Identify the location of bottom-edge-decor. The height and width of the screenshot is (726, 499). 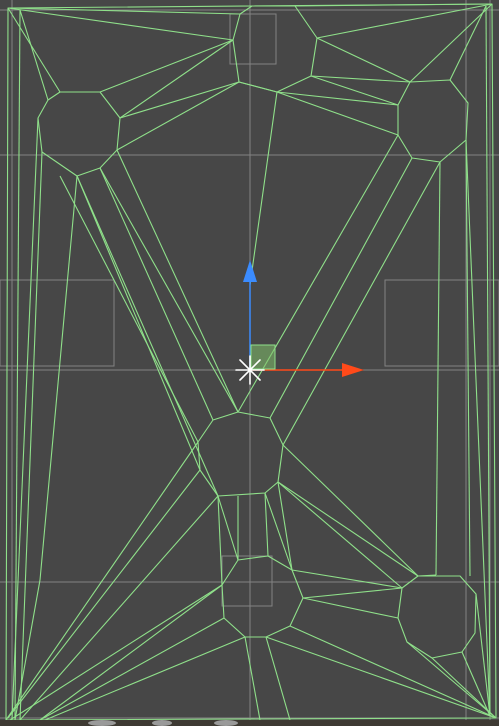
(249, 723).